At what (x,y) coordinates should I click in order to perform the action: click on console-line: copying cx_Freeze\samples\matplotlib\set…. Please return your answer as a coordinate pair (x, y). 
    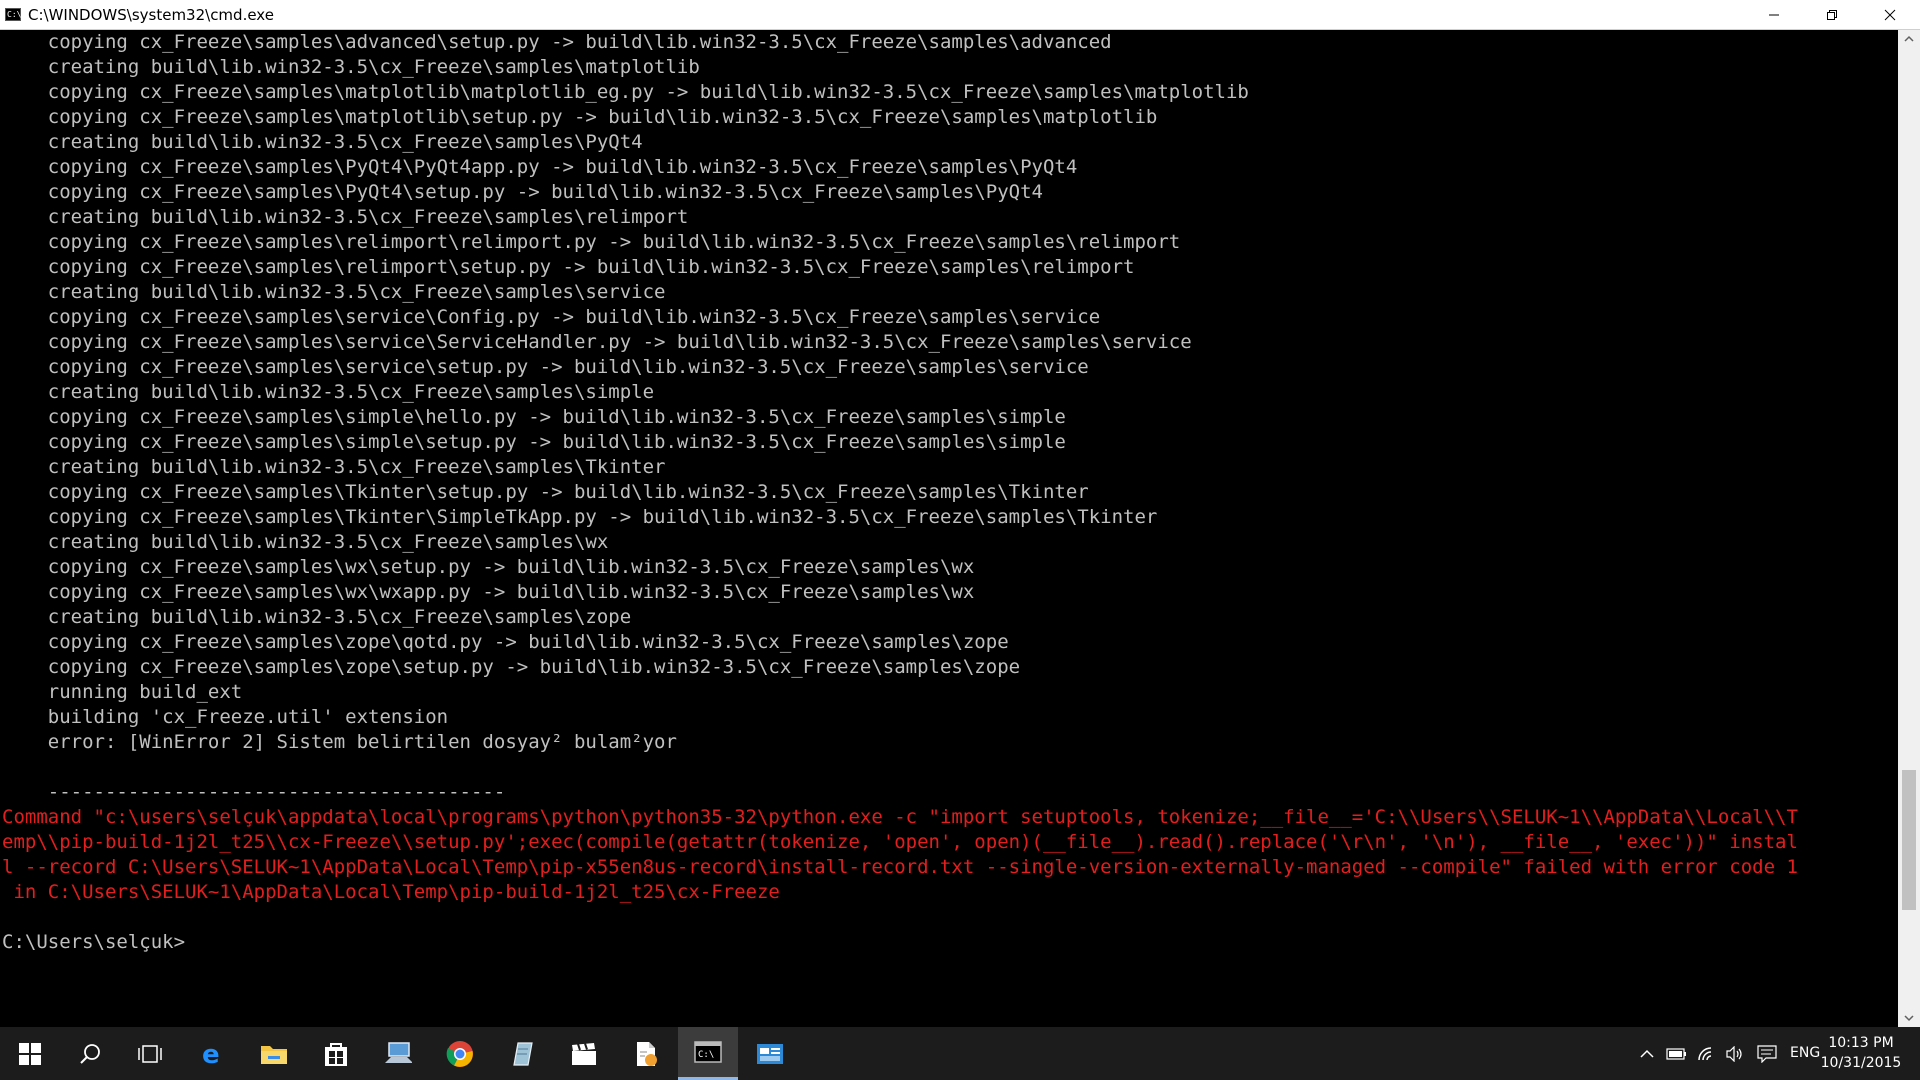
    Looking at the image, I should click on (580, 117).